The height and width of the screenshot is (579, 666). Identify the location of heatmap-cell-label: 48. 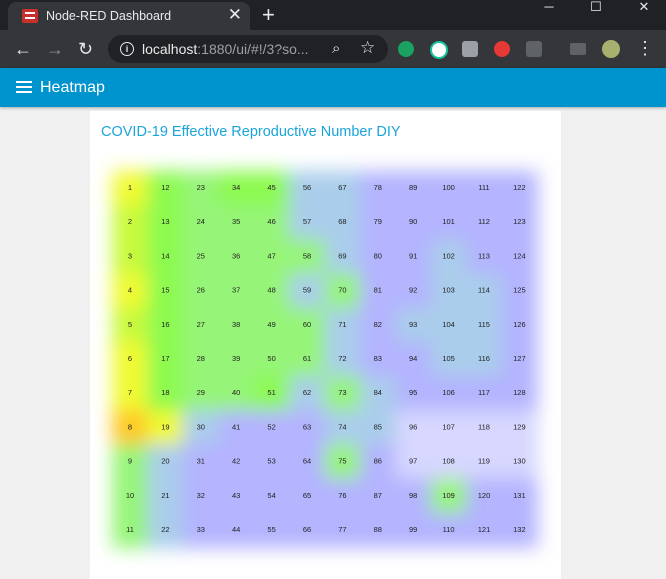
(271, 290).